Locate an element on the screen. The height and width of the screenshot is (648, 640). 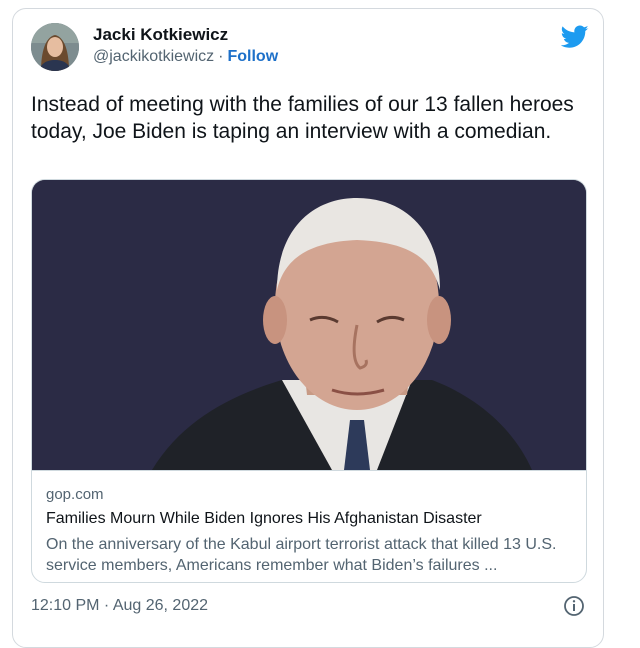
avatar is located at coordinates (55, 47).